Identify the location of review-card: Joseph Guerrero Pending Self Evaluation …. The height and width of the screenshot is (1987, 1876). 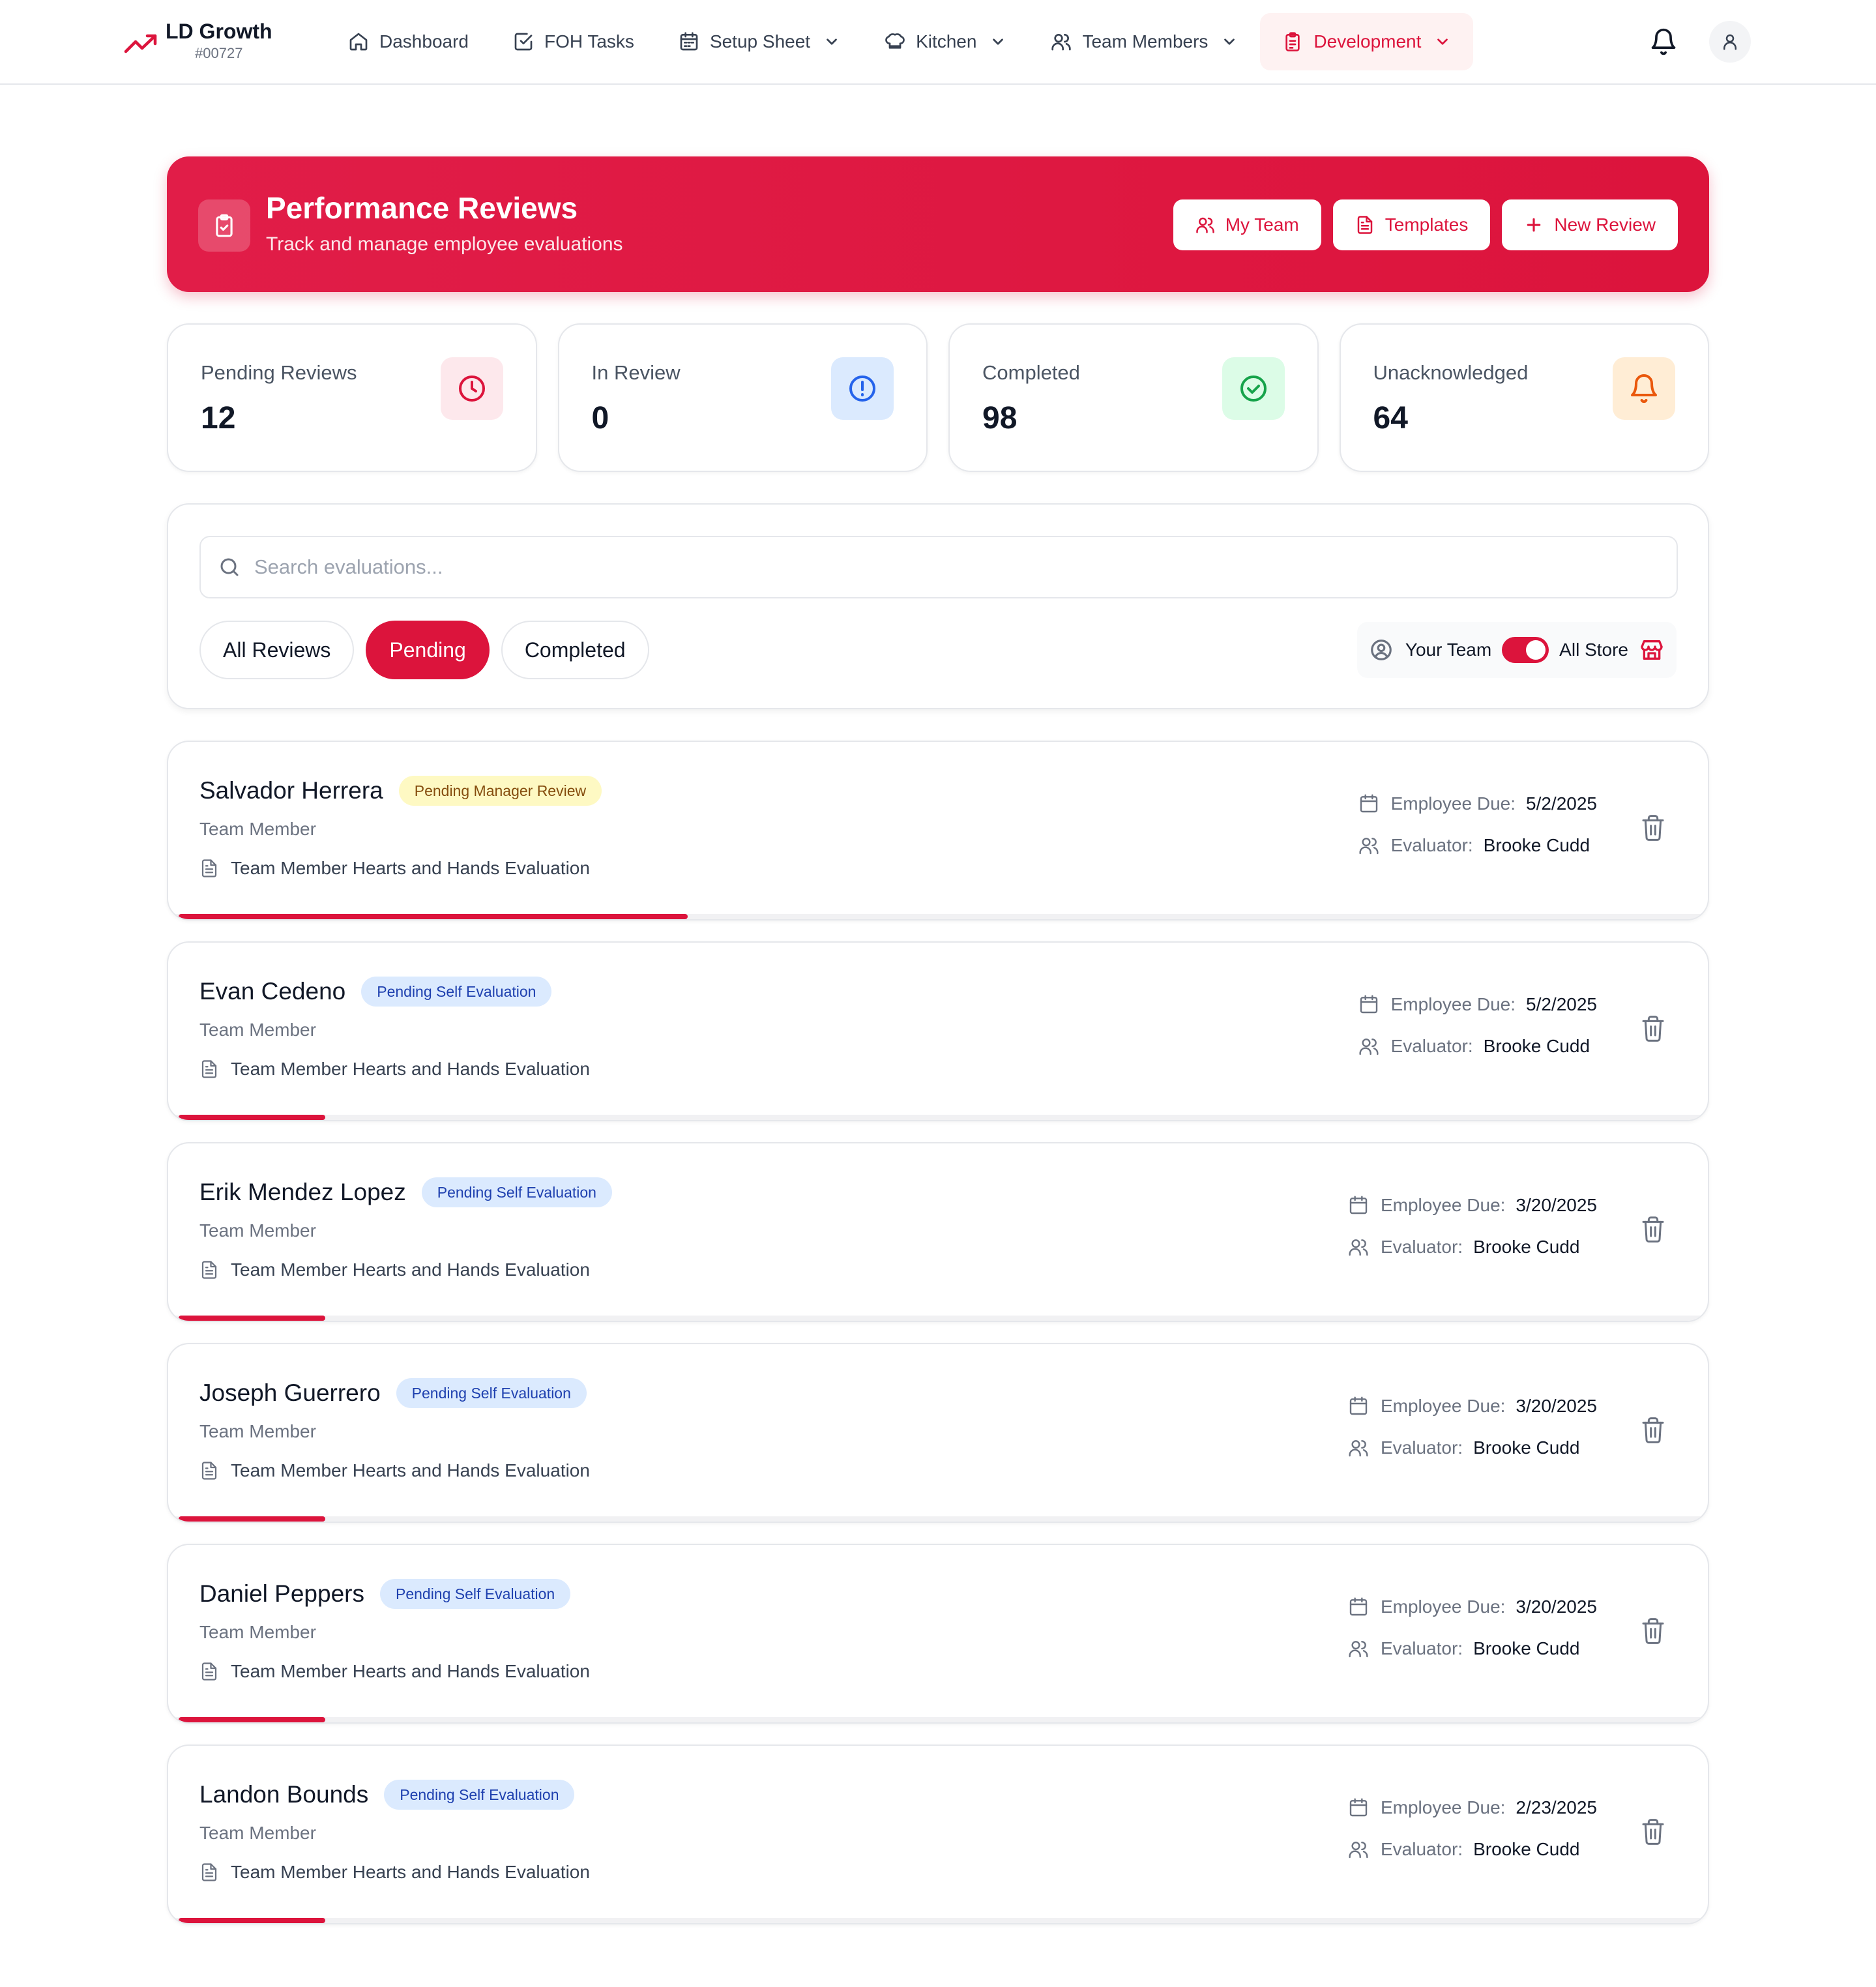
(938, 1433).